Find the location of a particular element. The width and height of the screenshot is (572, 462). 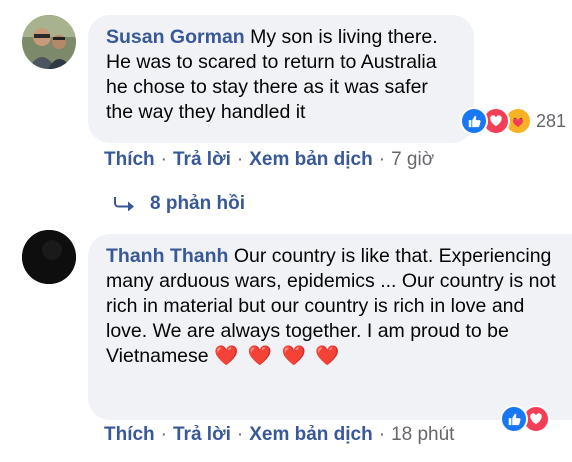

comment-time: 18 phút is located at coordinates (422, 434).